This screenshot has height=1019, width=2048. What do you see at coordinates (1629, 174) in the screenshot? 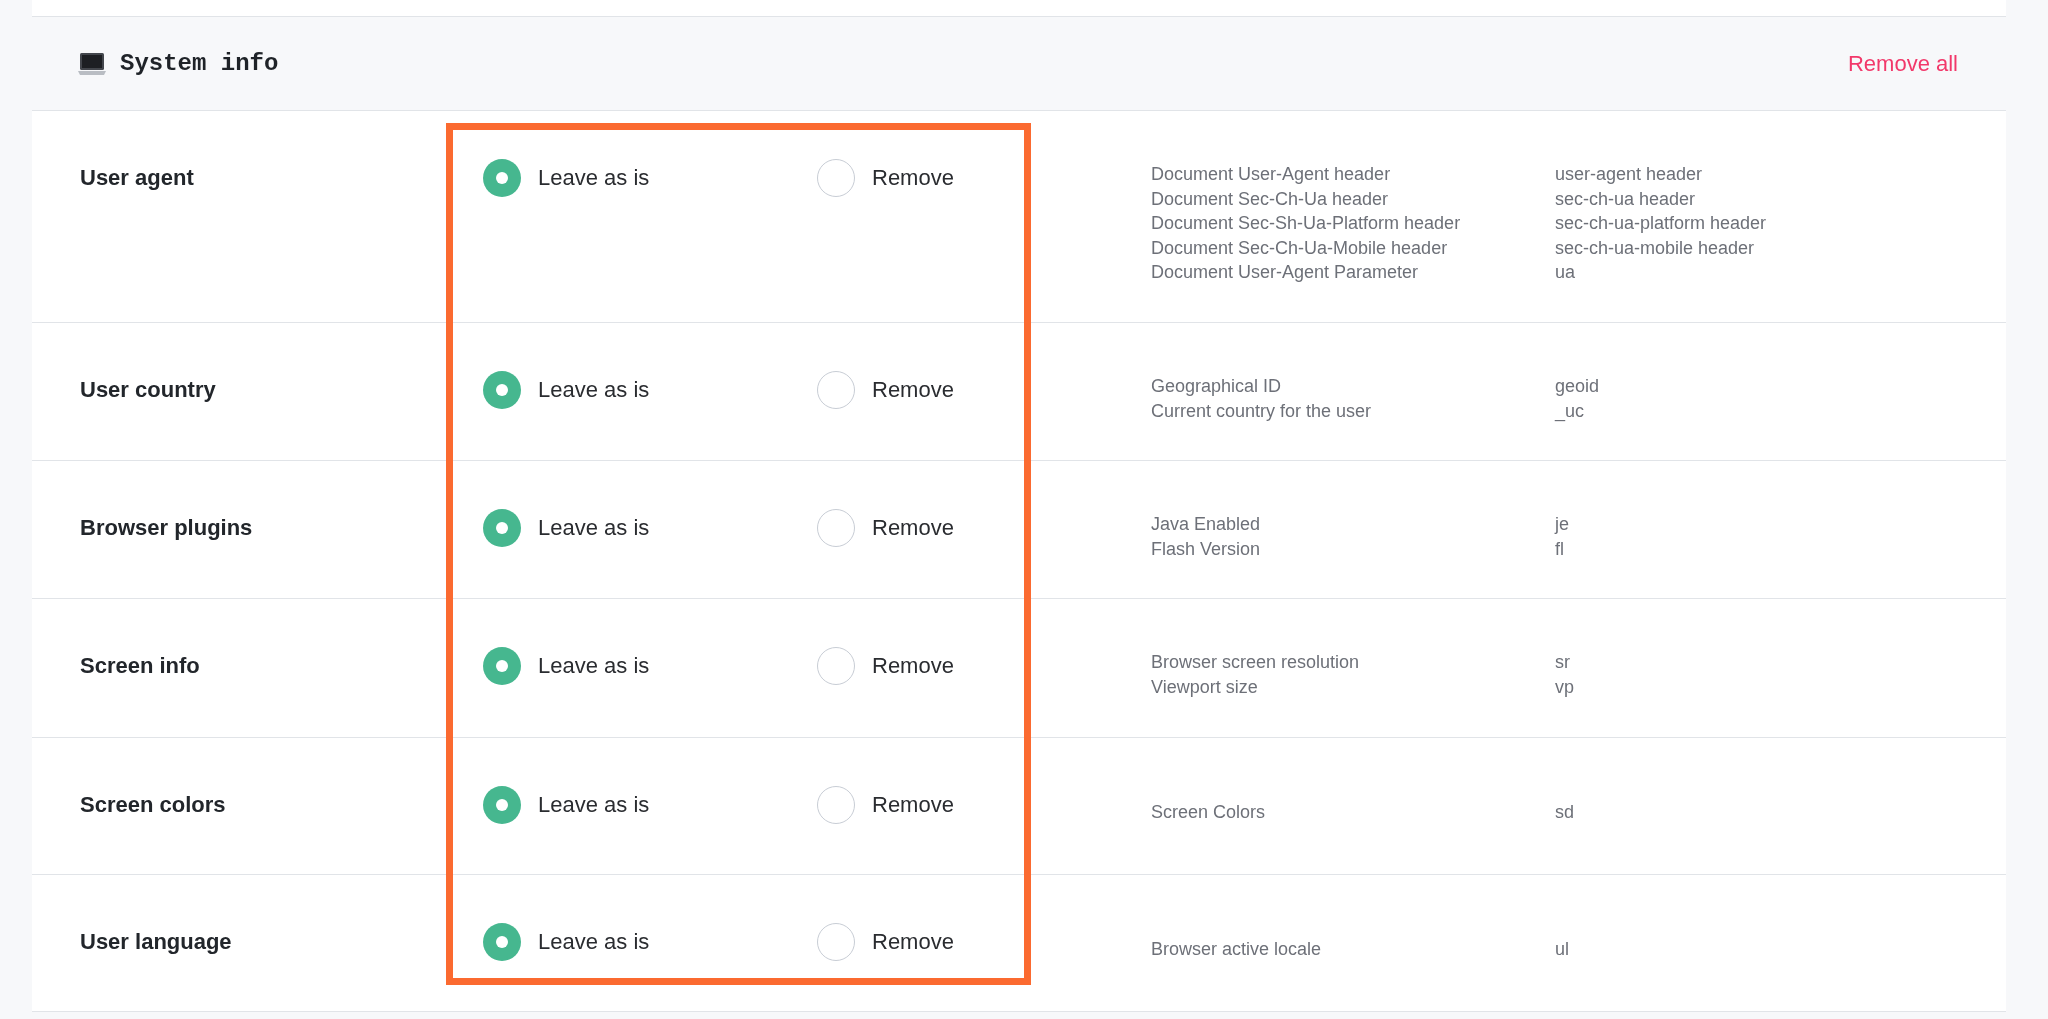
I see `parameter-key: user-agent header` at bounding box center [1629, 174].